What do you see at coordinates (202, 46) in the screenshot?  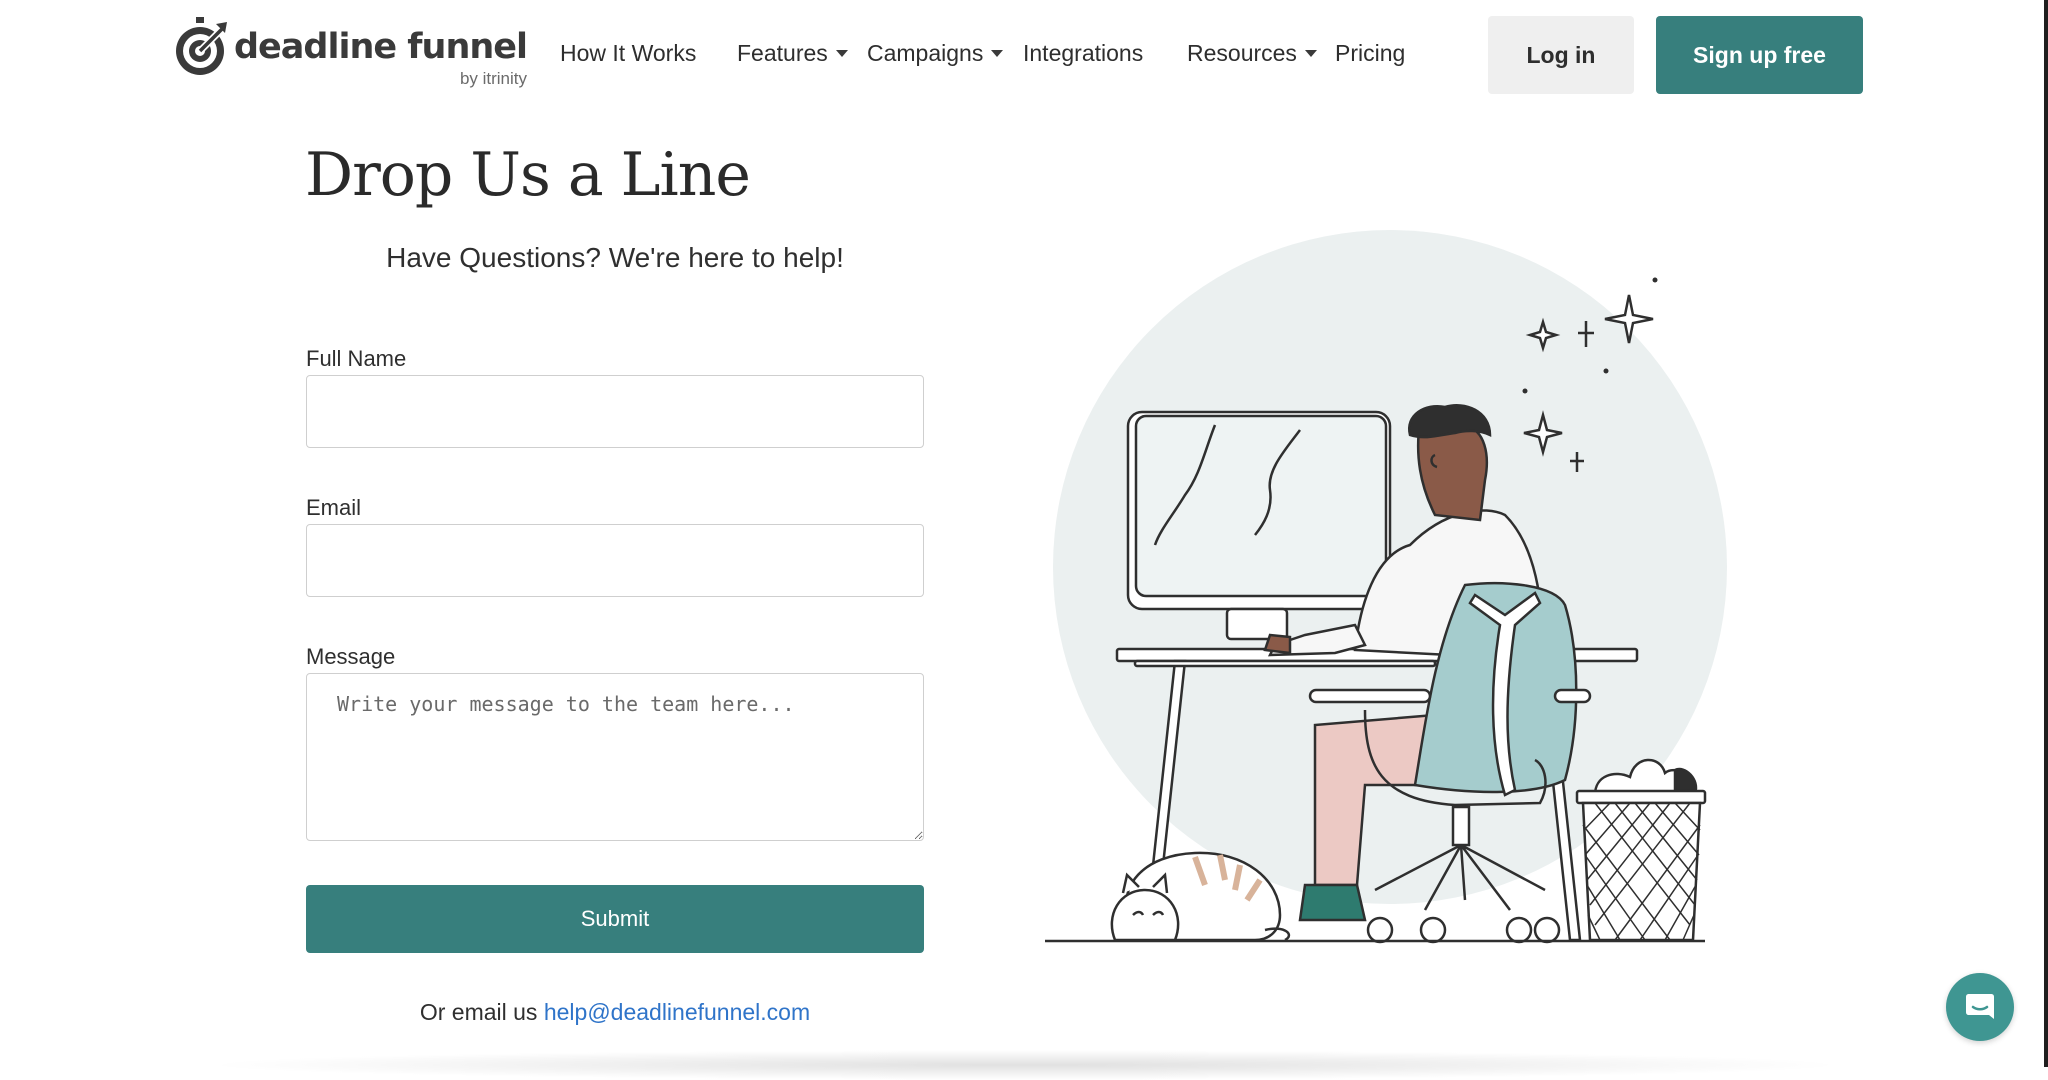 I see `stopwatch-target-icon` at bounding box center [202, 46].